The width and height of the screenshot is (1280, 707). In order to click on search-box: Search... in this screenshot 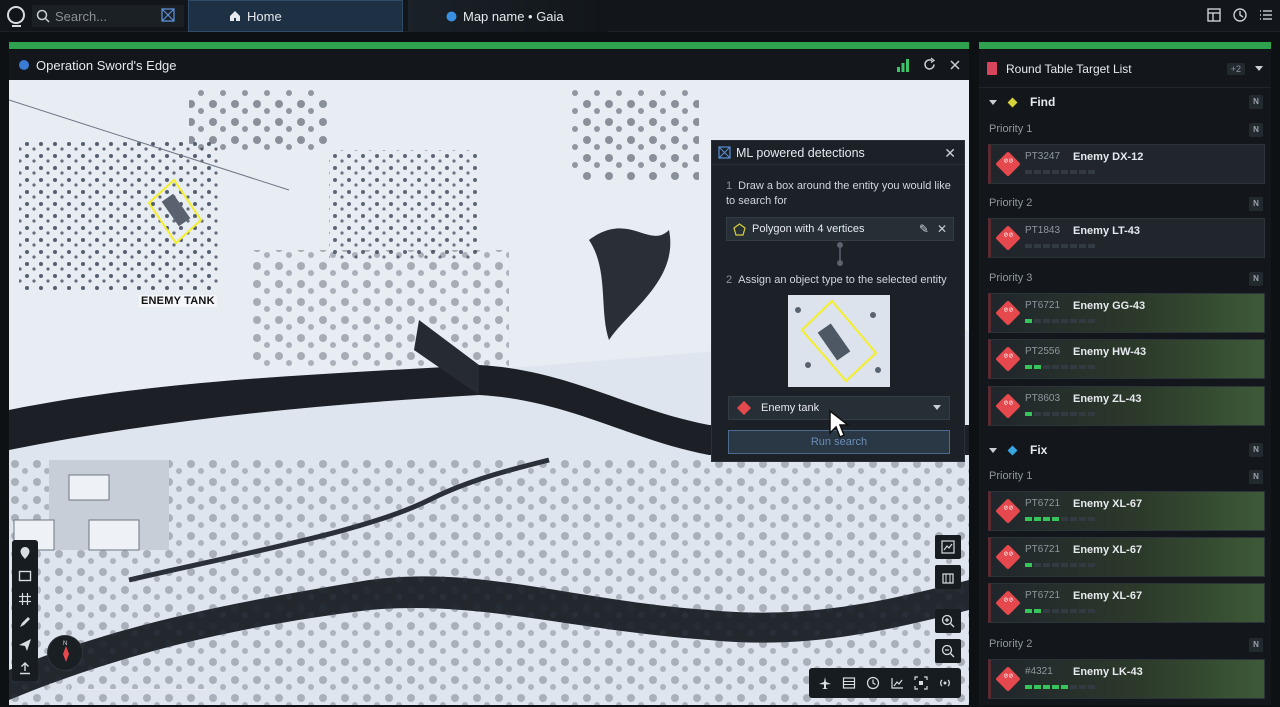, I will do `click(108, 16)`.